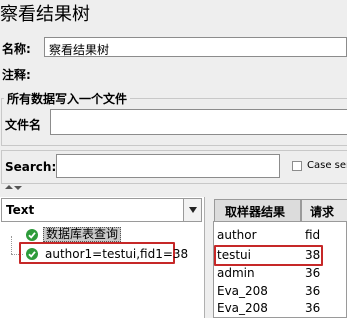 Image resolution: width=347 pixels, height=318 pixels. What do you see at coordinates (82, 234) in the screenshot?
I see `tree-item-label: 数据库表查询` at bounding box center [82, 234].